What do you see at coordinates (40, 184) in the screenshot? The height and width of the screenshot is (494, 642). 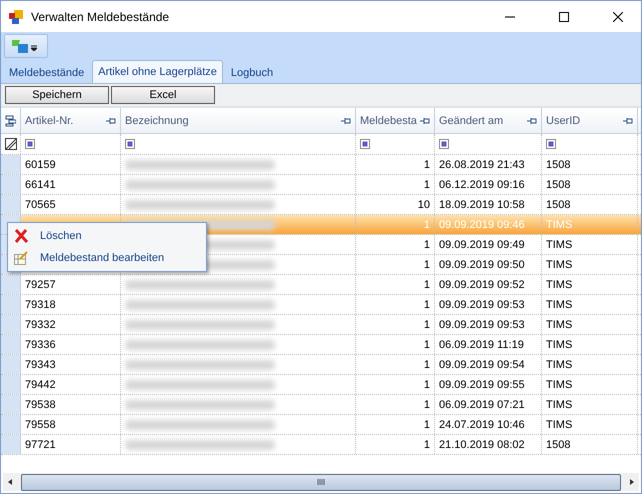 I see `table-cell: 66141` at bounding box center [40, 184].